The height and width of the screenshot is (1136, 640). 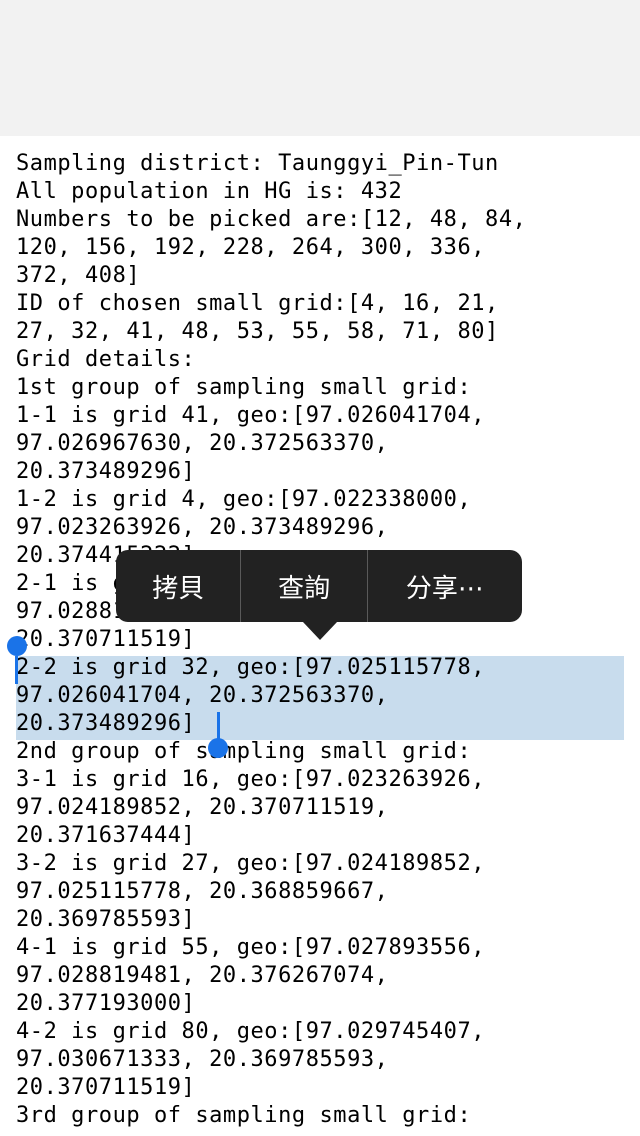 What do you see at coordinates (320, 631) in the screenshot?
I see `menu-pointer-arrow` at bounding box center [320, 631].